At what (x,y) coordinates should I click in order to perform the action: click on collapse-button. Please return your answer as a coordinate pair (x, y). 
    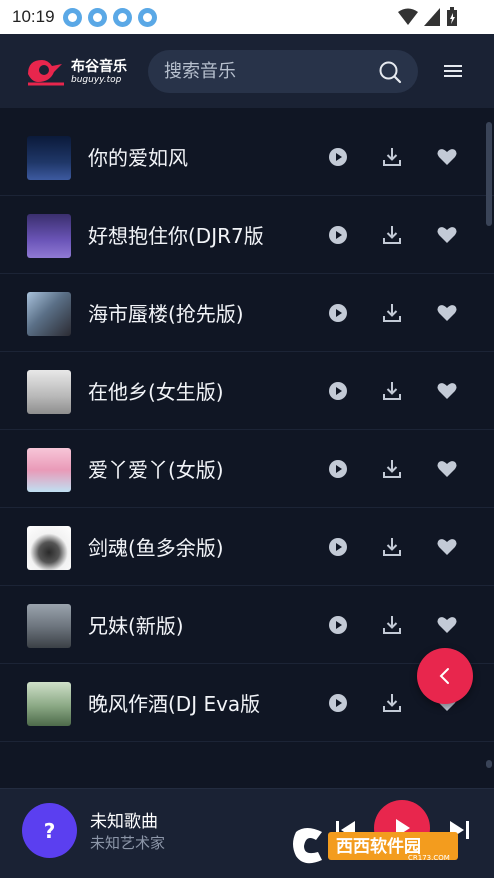
    Looking at the image, I should click on (445, 676).